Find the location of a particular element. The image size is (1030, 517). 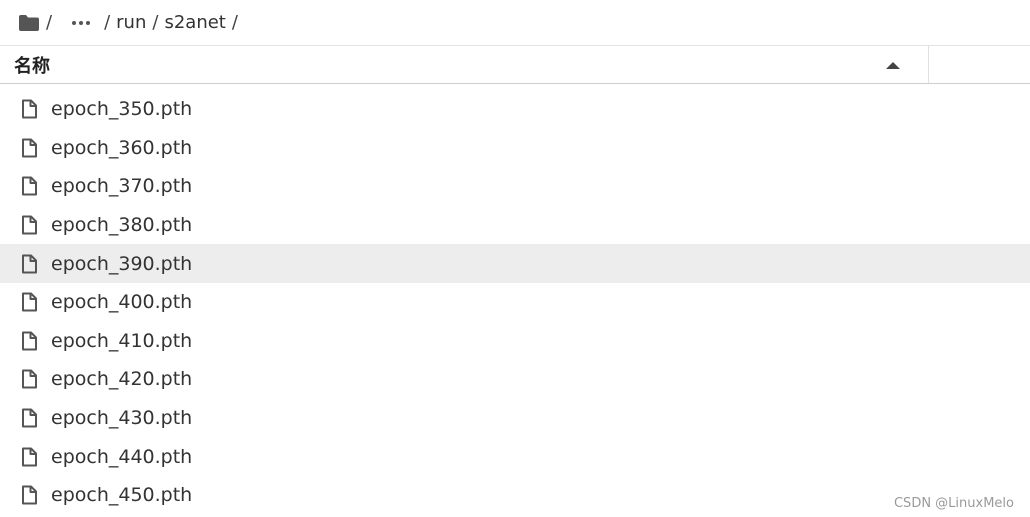

file-name: epoch_410.pth is located at coordinates (121, 341).